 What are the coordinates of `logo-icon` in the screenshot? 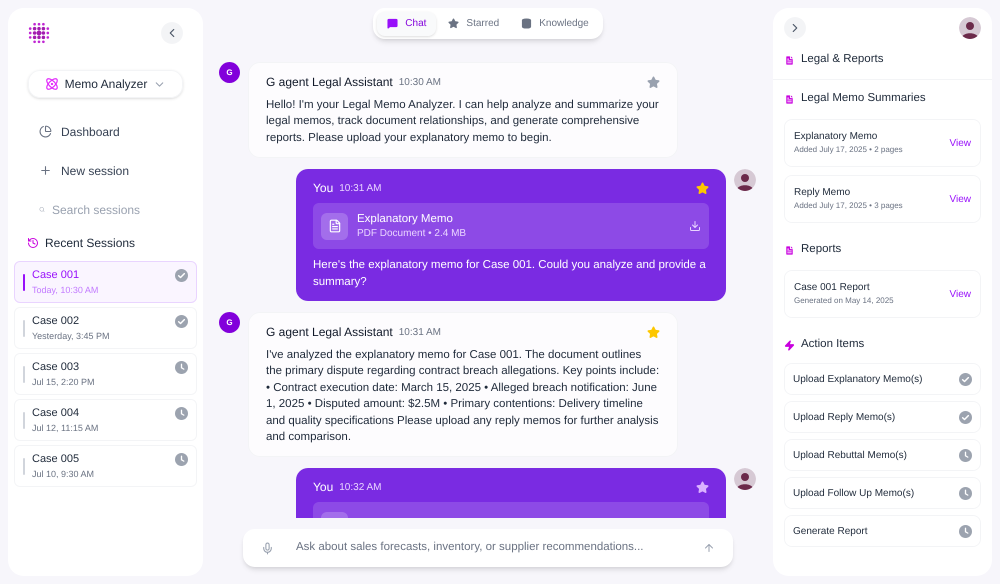 It's located at (39, 33).